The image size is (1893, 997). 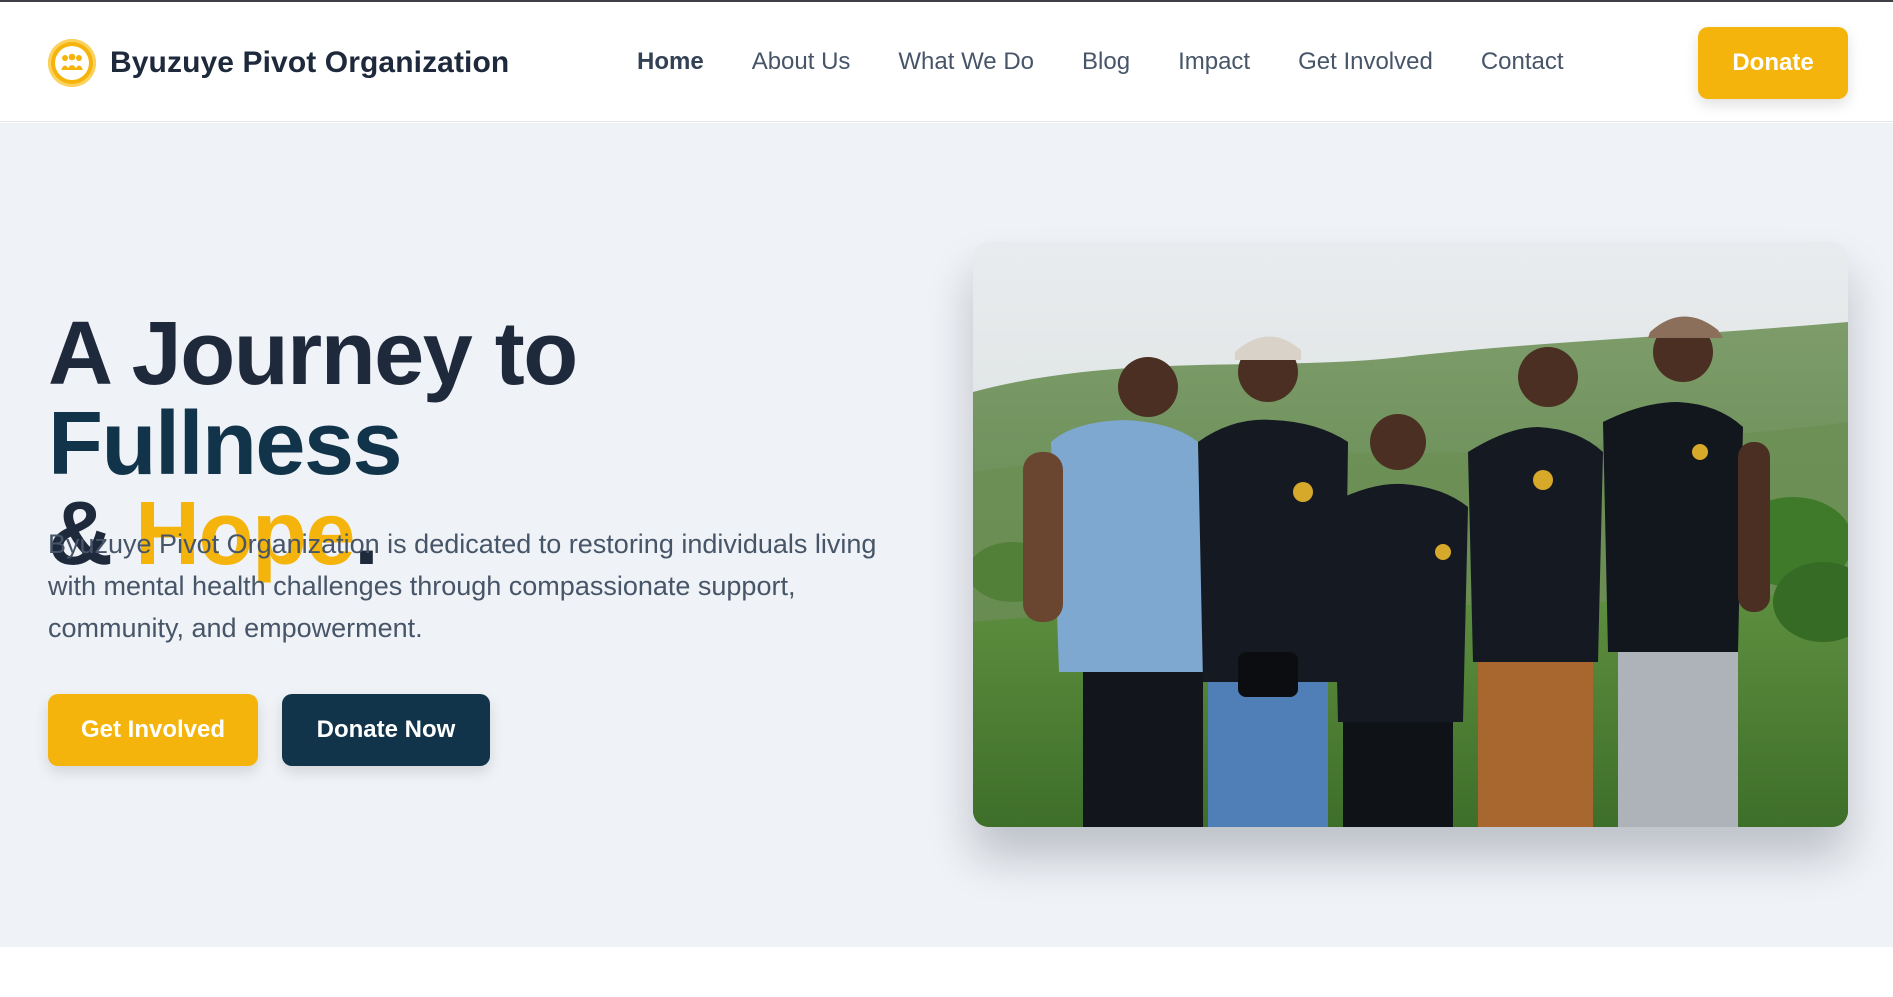 I want to click on brand: Byuzuye Pivot Organization, so click(x=278, y=63).